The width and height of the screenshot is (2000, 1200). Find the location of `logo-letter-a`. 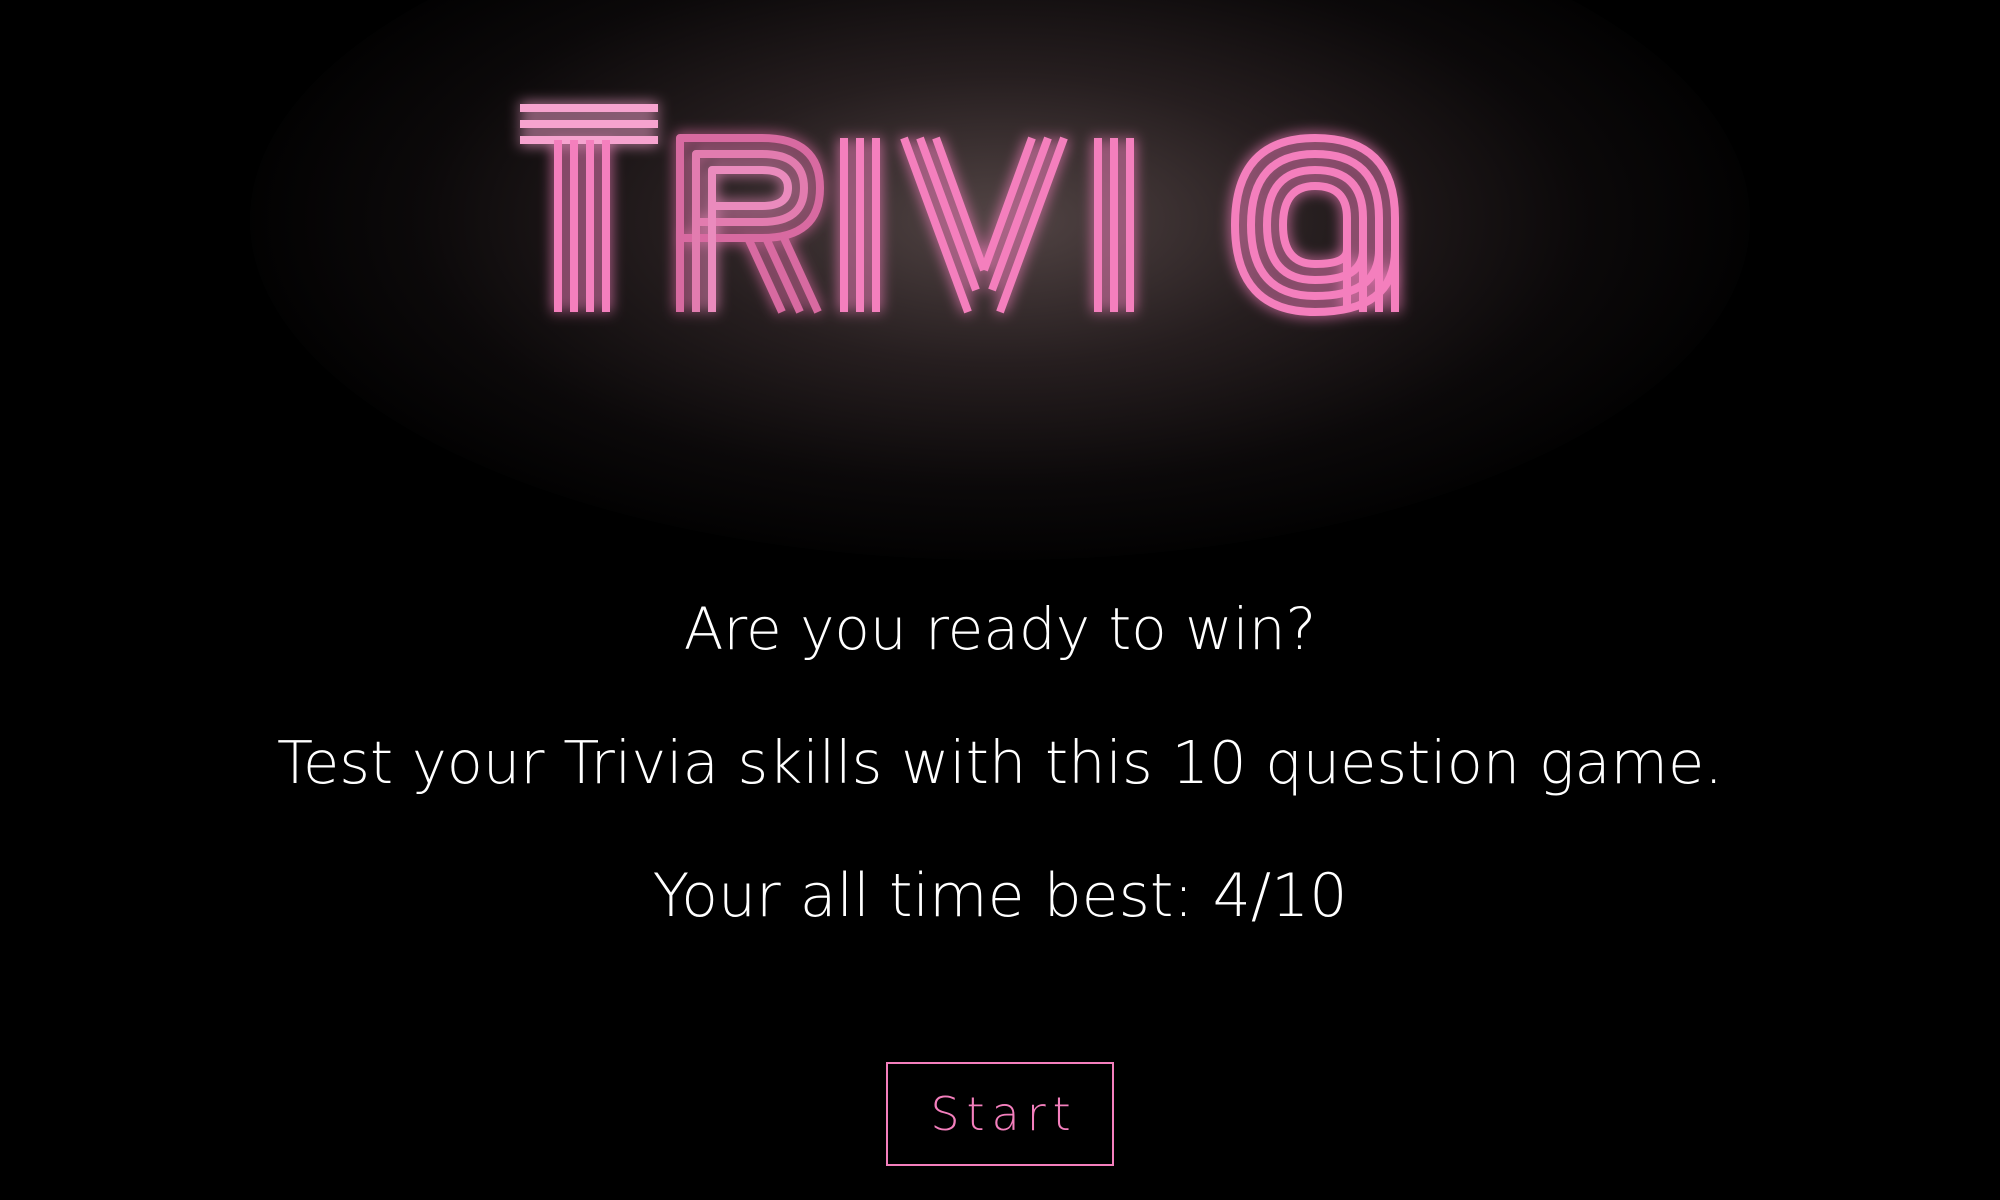

logo-letter-a is located at coordinates (1315, 225).